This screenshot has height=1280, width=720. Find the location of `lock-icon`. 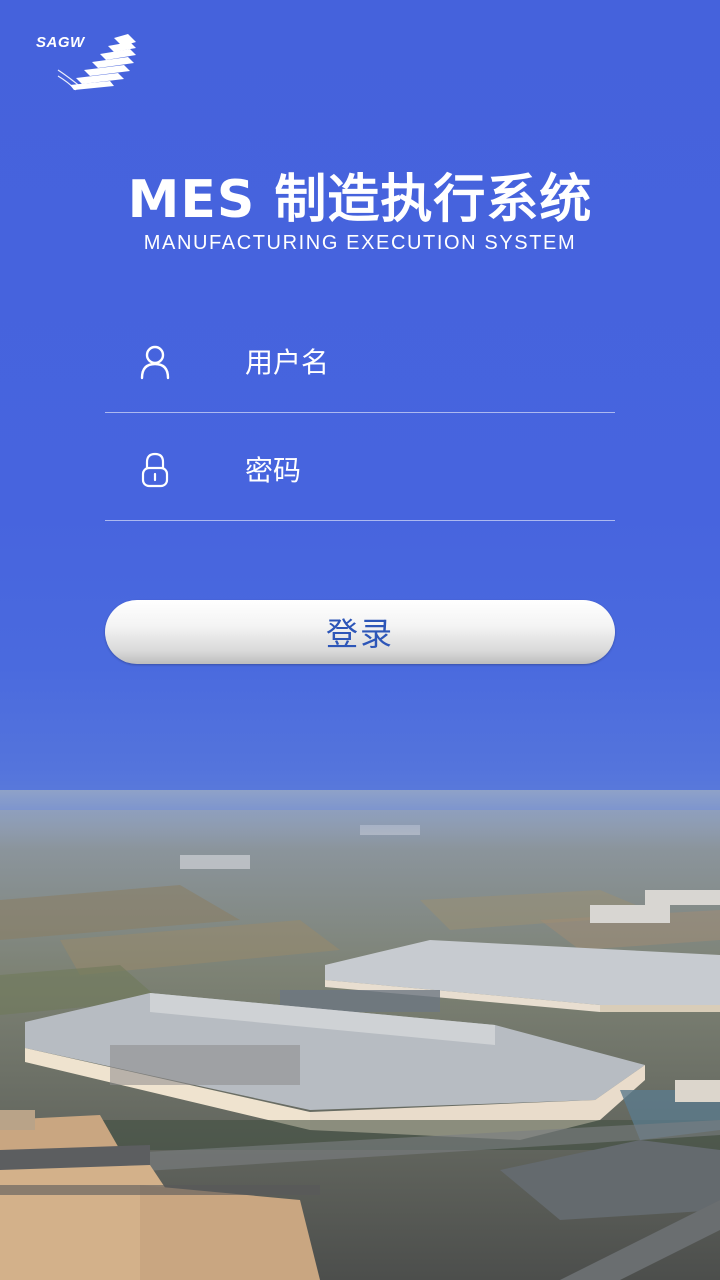

lock-icon is located at coordinates (155, 470).